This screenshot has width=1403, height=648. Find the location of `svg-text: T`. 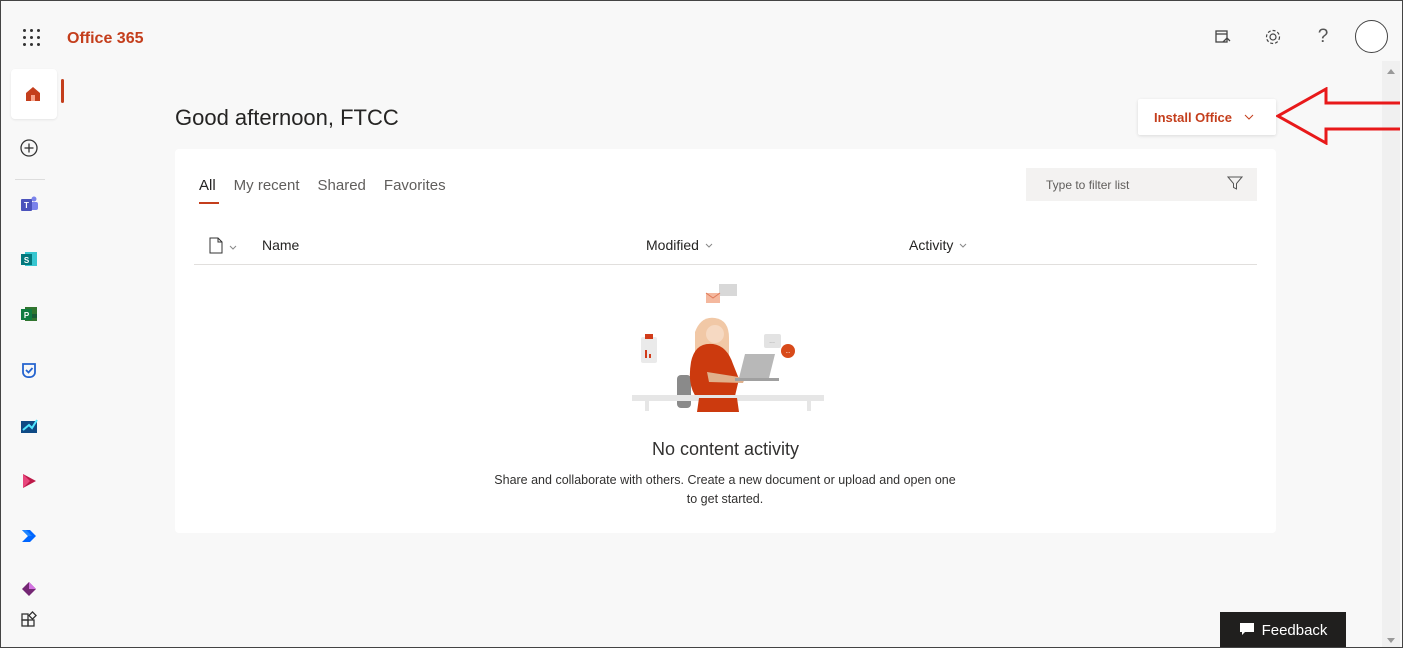

svg-text: T is located at coordinates (26, 205).